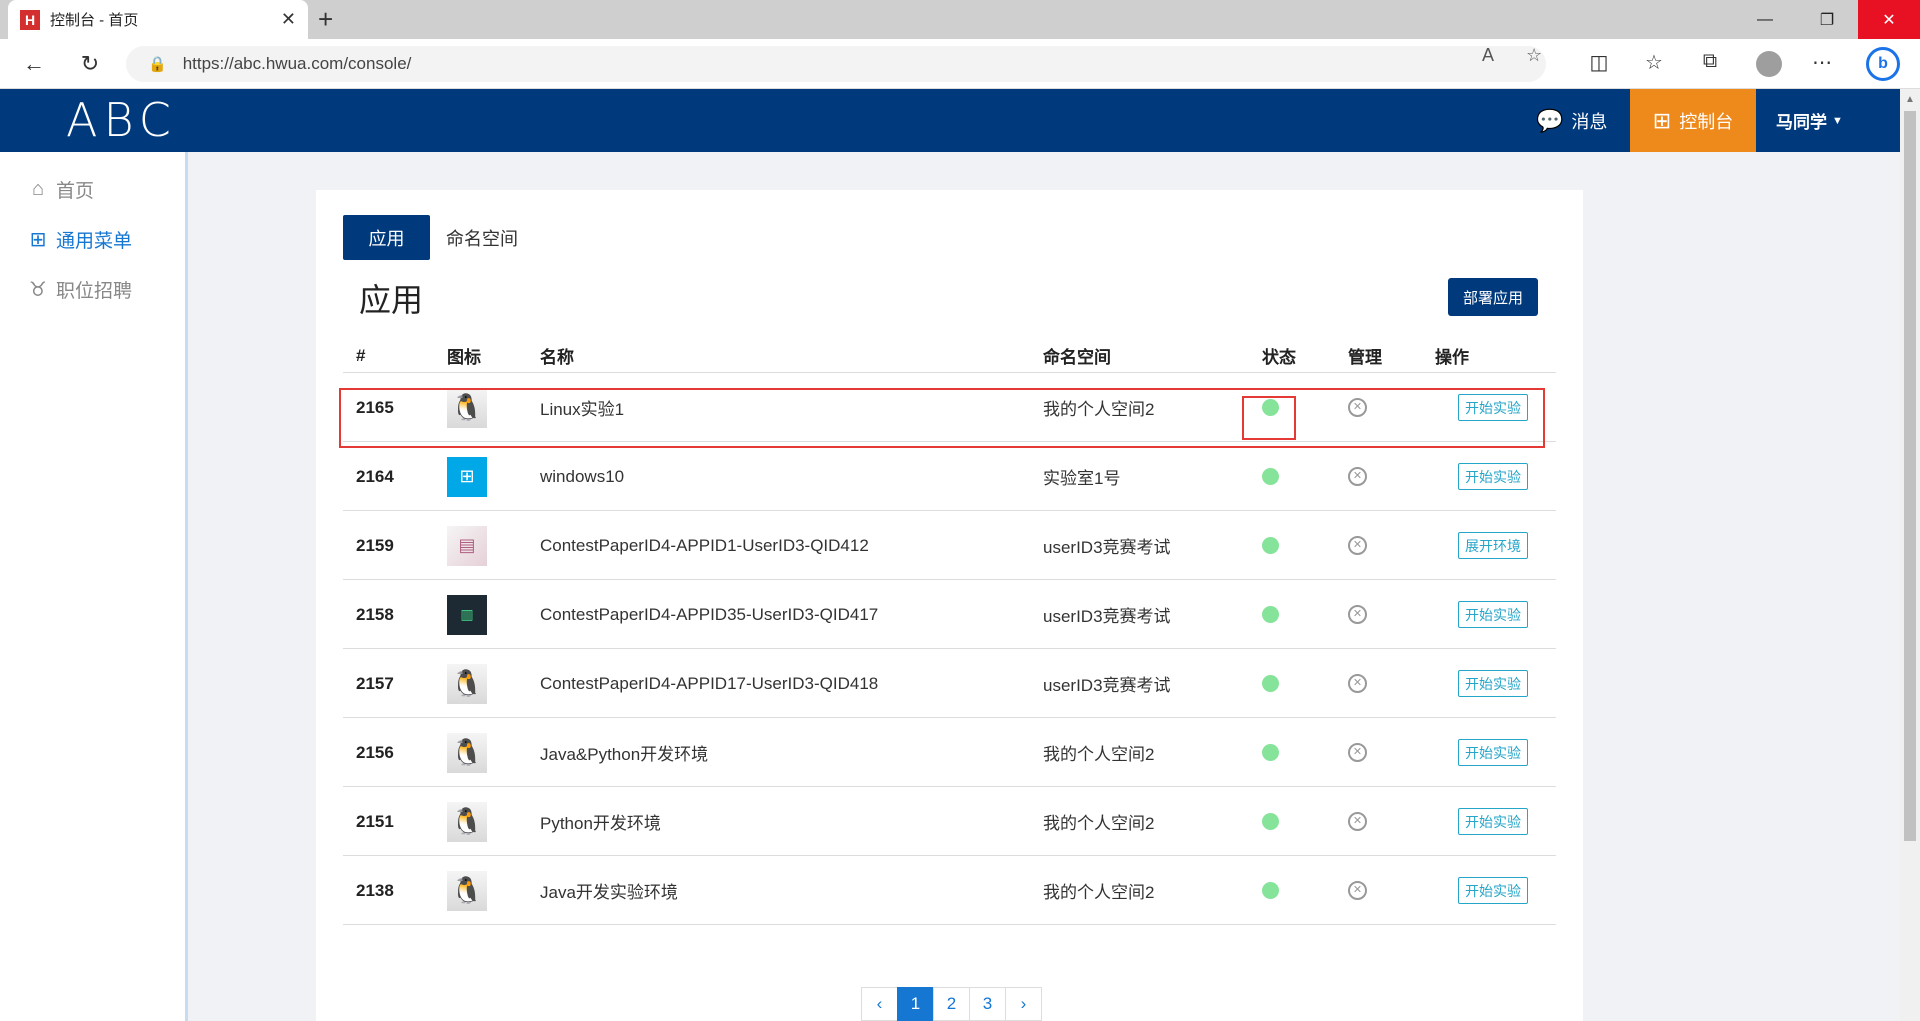 The width and height of the screenshot is (1920, 1021). I want to click on split-screen-icon: ◫, so click(1599, 62).